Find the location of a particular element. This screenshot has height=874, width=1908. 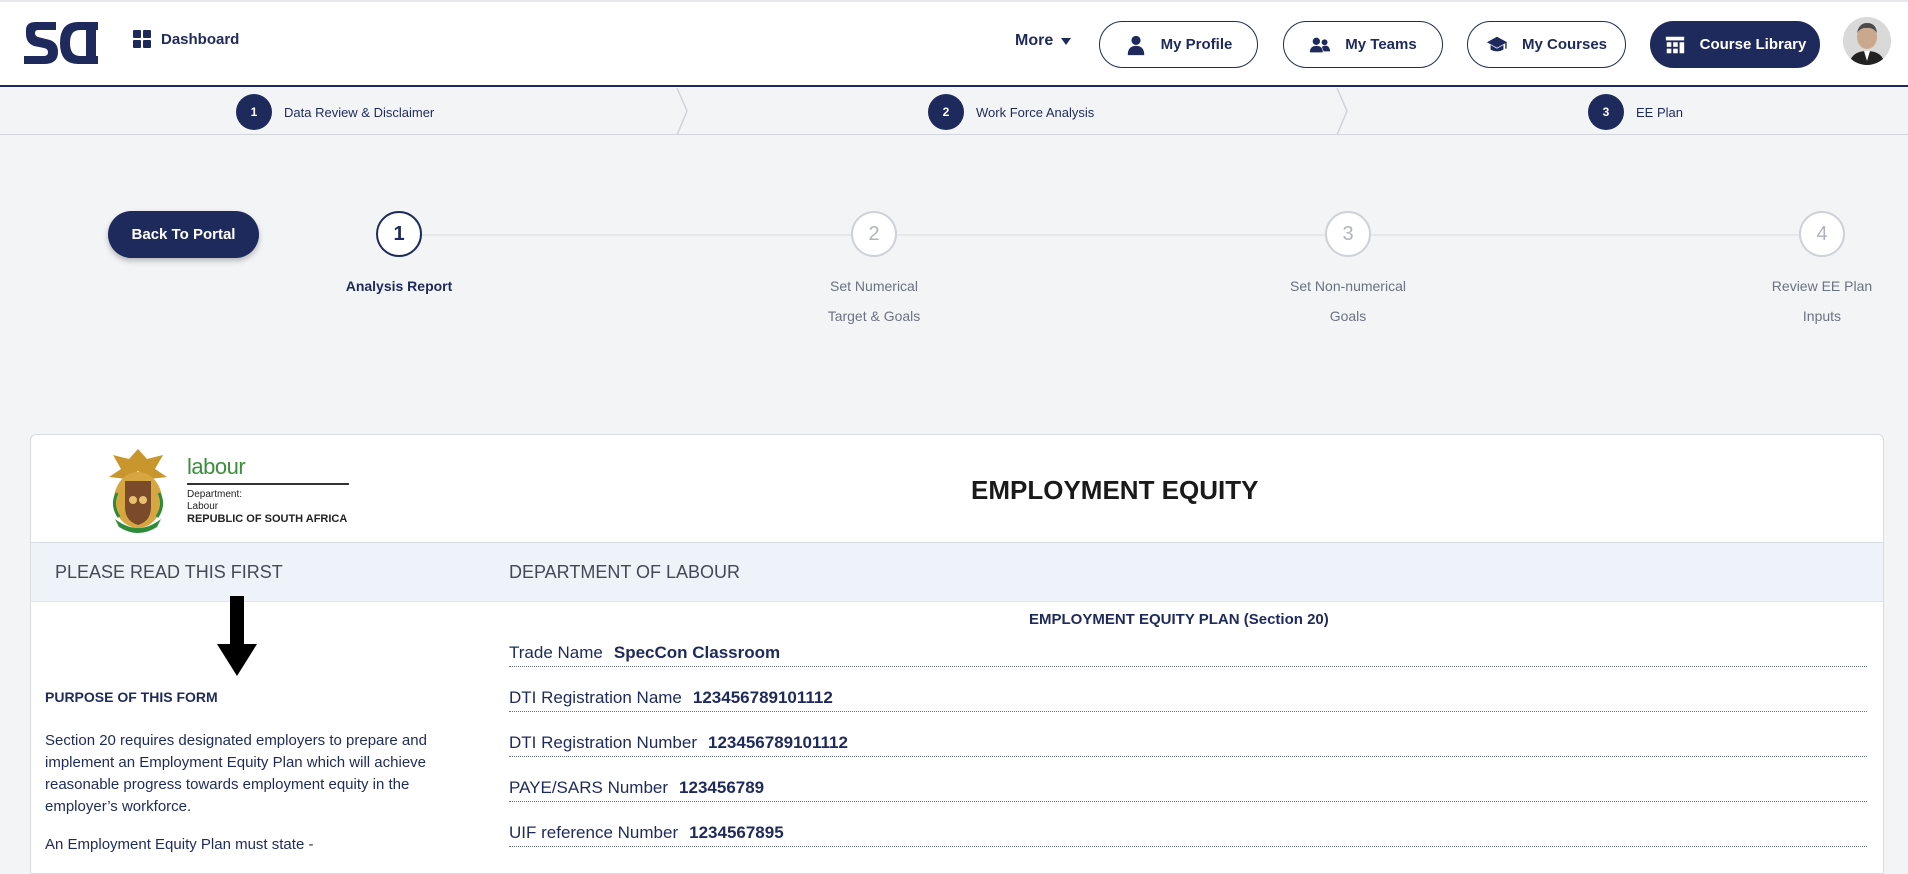

my-courses-button: My Courses is located at coordinates (1546, 44).